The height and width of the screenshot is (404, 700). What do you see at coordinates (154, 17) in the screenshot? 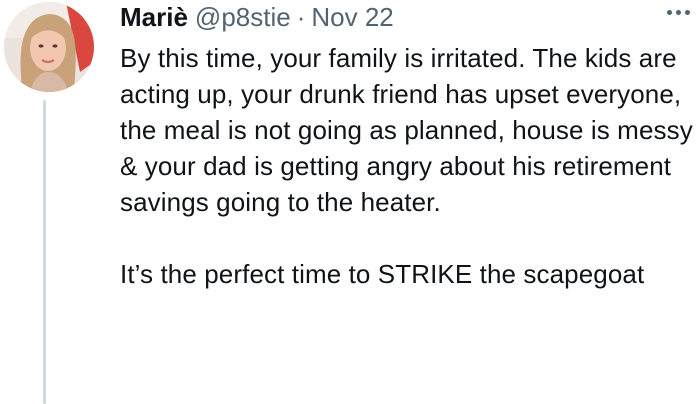
I see `author-name: Mariè` at bounding box center [154, 17].